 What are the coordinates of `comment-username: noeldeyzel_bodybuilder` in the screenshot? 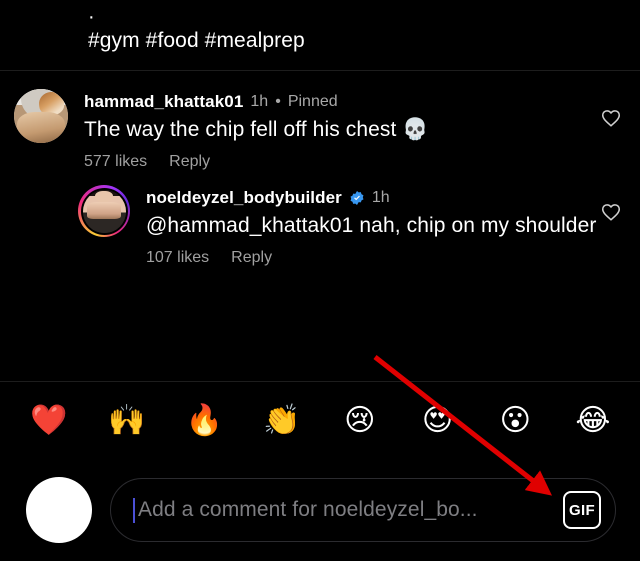 It's located at (244, 198).